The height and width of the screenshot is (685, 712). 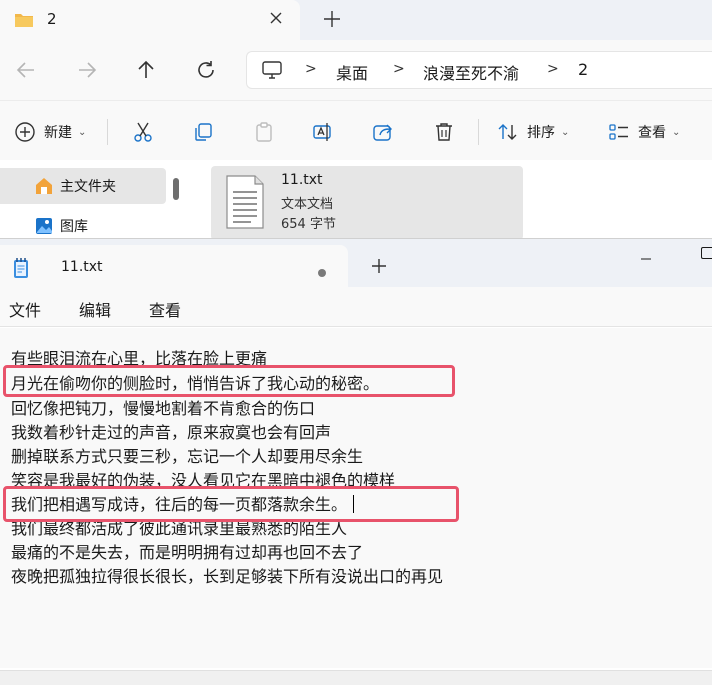 I want to click on status-bar, so click(x=356, y=677).